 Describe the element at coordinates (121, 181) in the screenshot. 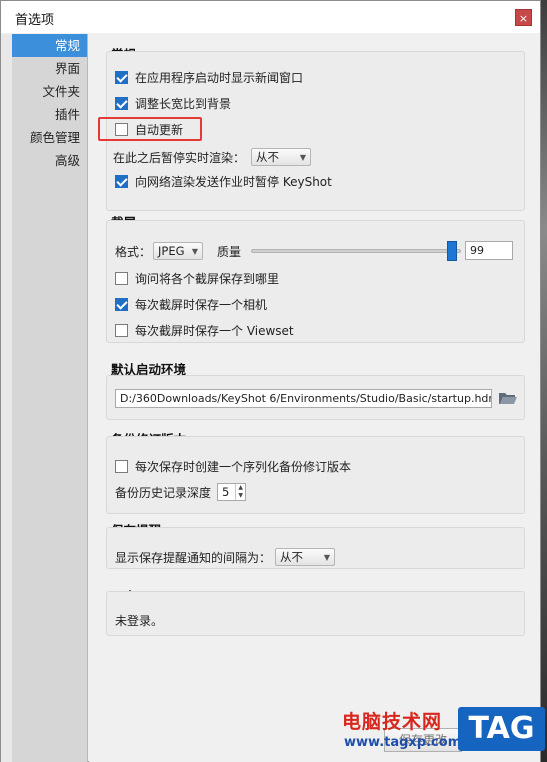

I see `pause-network-checkbox` at that location.